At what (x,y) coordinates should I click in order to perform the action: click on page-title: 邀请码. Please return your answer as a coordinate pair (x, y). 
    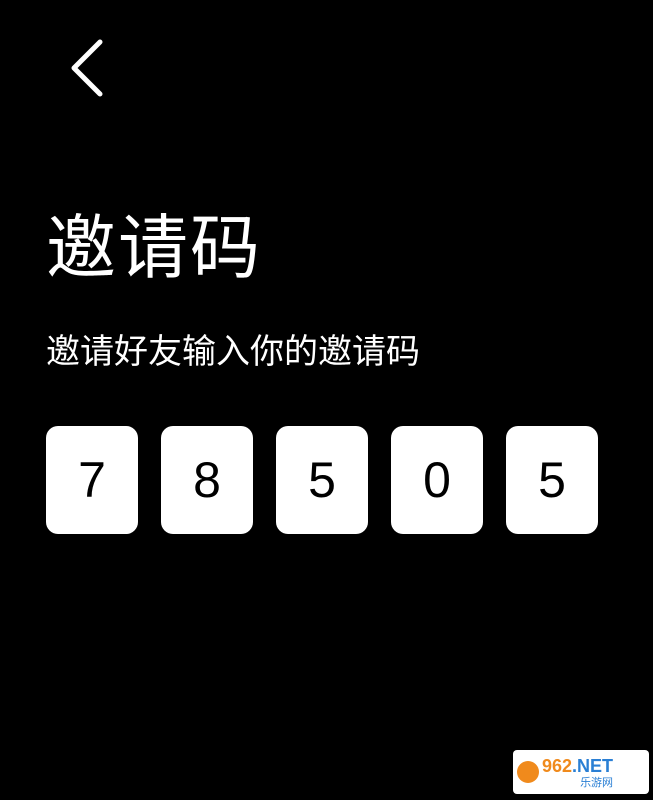
    Looking at the image, I should click on (154, 248).